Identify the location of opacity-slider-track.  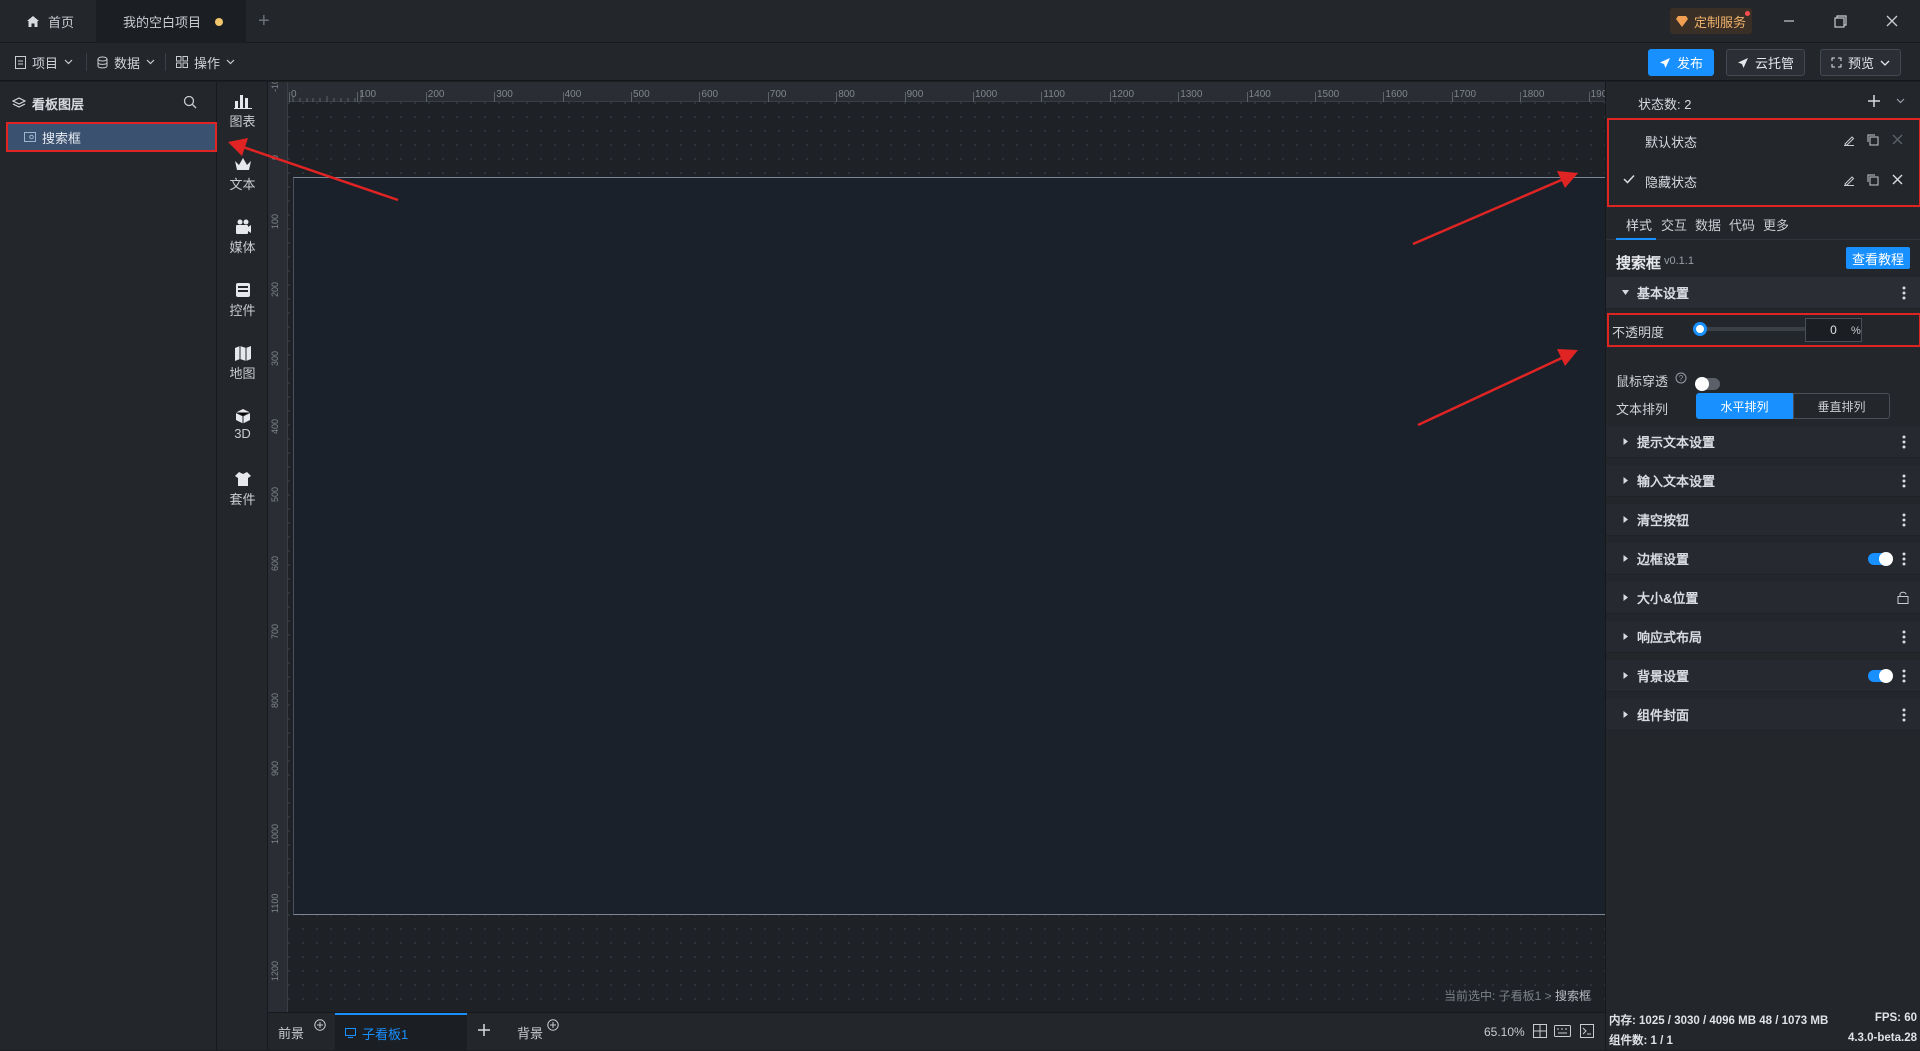
(1754, 329).